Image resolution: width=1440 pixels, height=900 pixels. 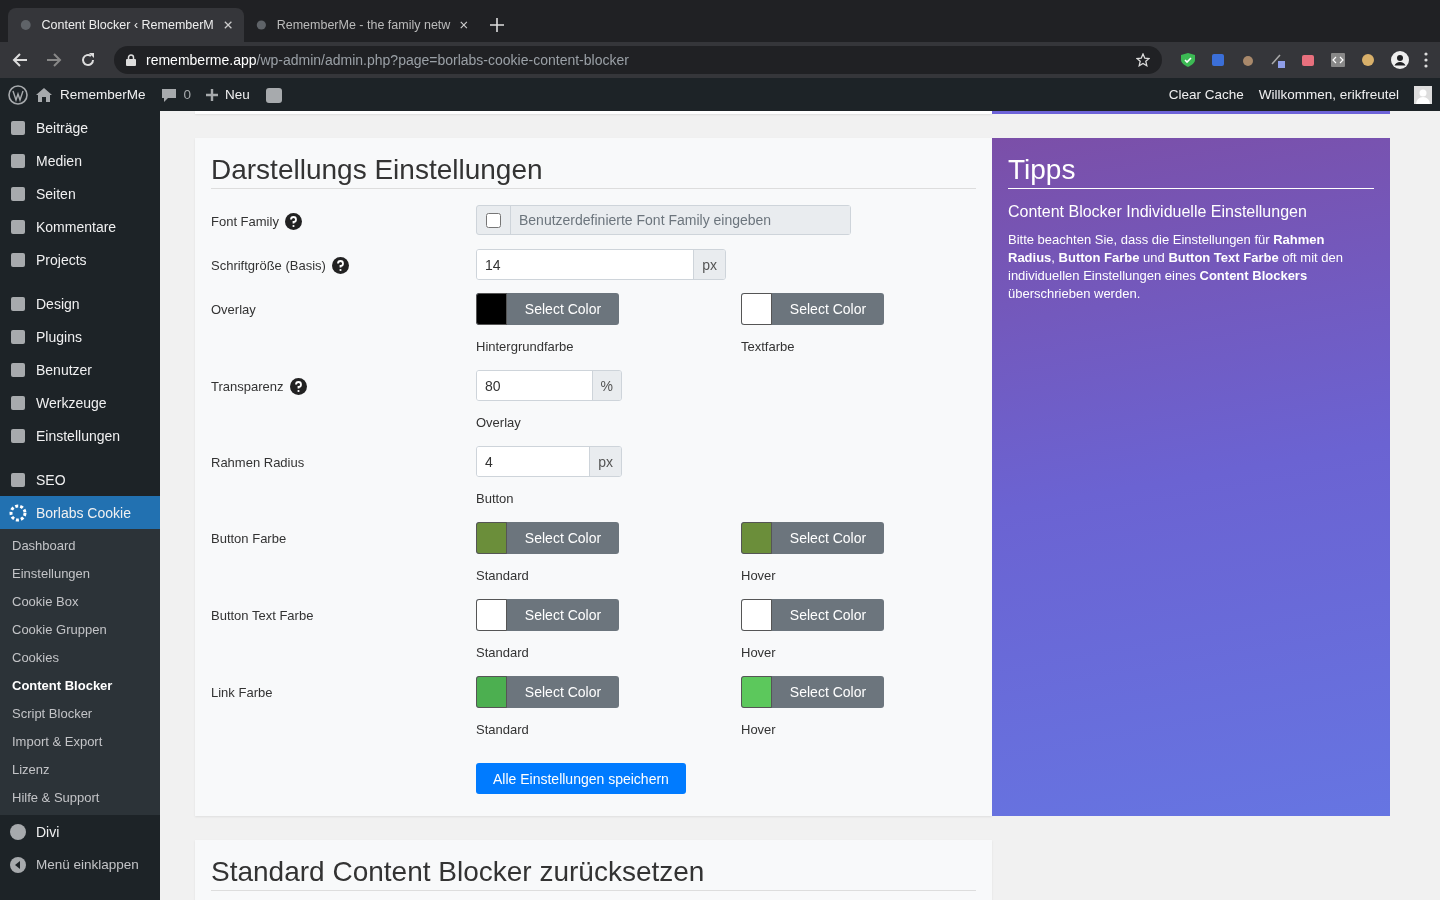 What do you see at coordinates (80, 629) in the screenshot?
I see `submenu-item: Cookie Gruppen` at bounding box center [80, 629].